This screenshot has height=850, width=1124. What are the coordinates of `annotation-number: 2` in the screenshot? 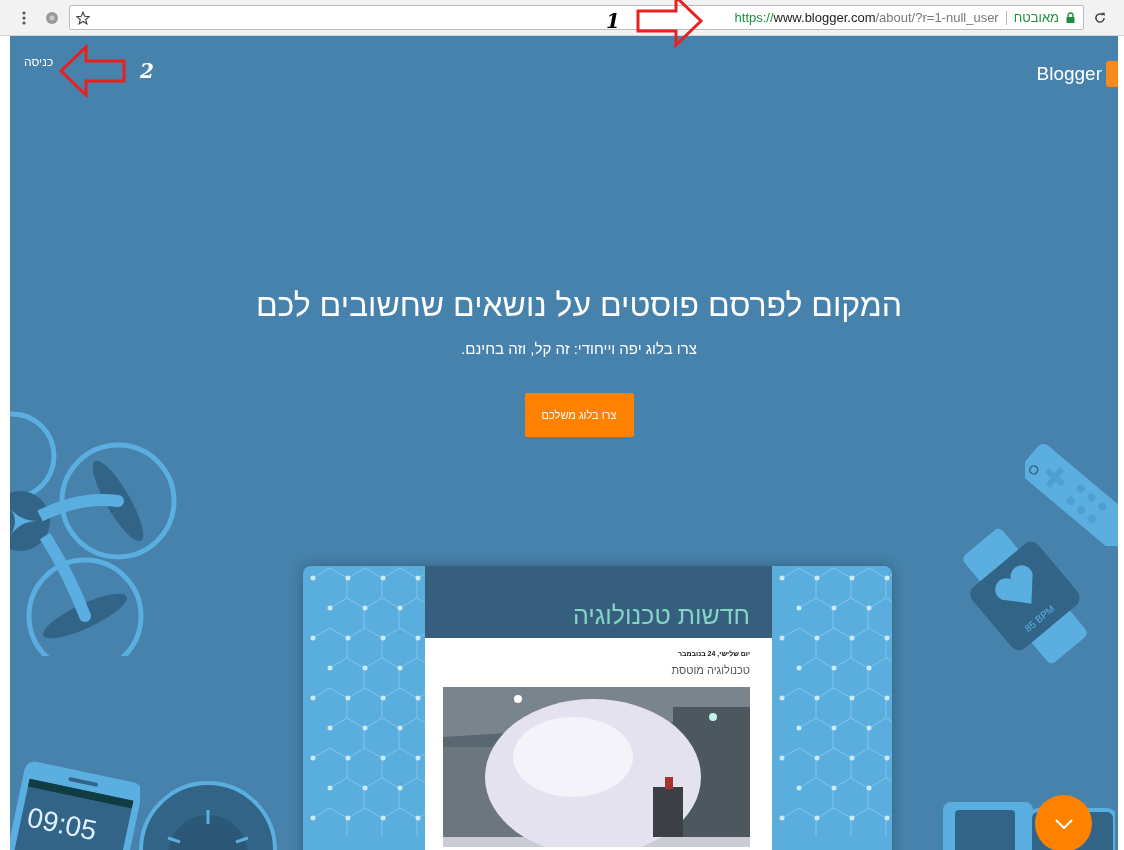 It's located at (147, 71).